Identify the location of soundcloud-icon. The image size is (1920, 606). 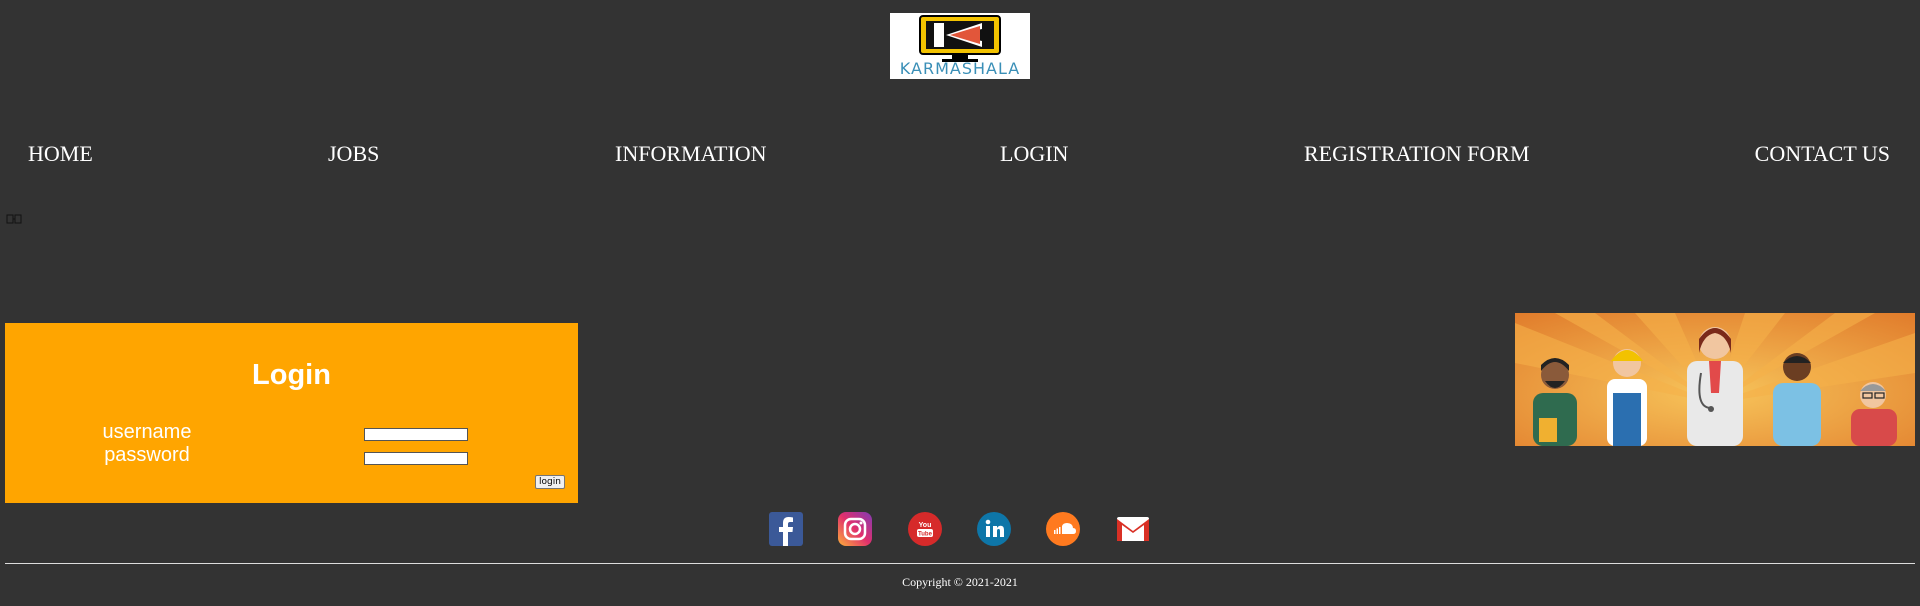
(1063, 529).